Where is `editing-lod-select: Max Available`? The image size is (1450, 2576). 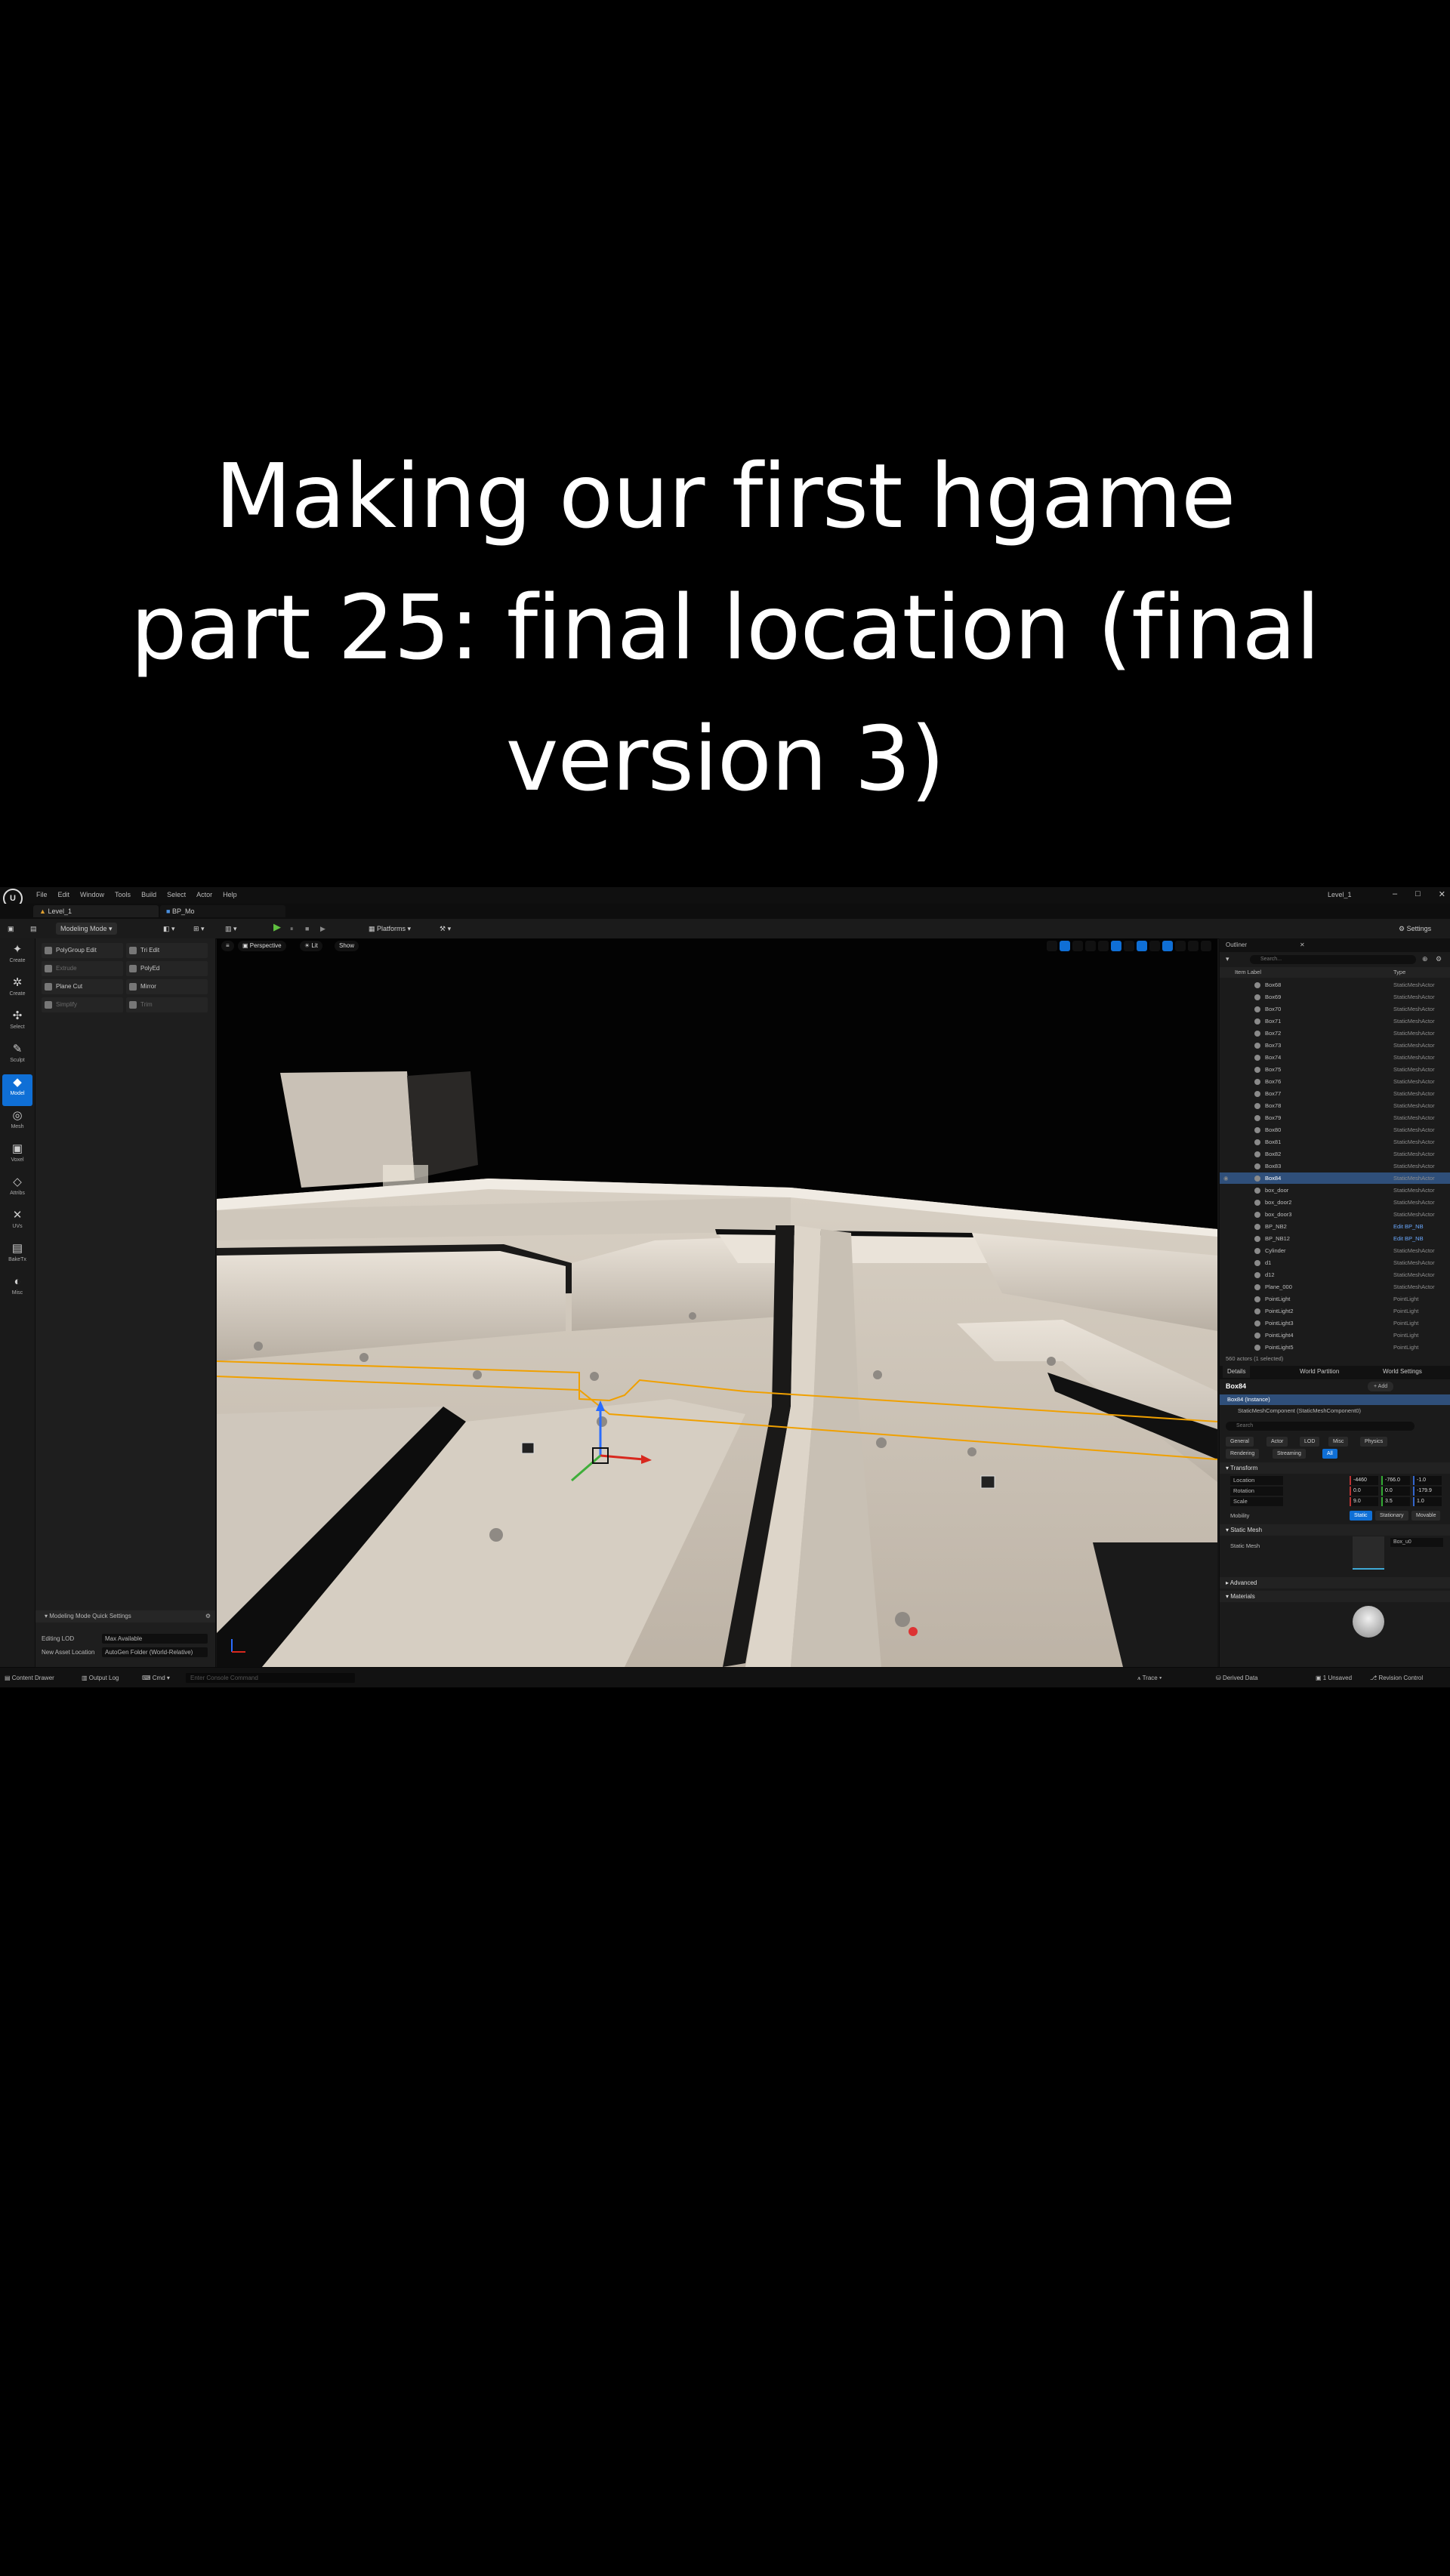 editing-lod-select: Max Available is located at coordinates (155, 1639).